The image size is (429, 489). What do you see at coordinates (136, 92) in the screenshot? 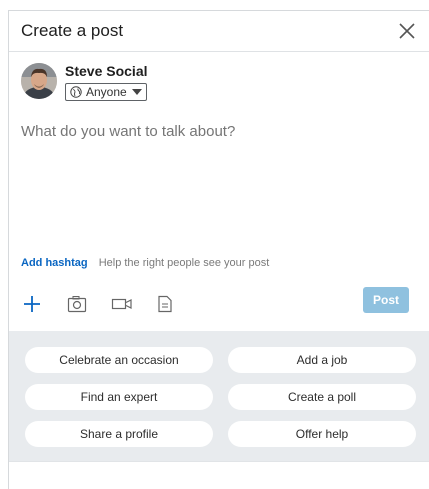
I see `caret-down-icon` at bounding box center [136, 92].